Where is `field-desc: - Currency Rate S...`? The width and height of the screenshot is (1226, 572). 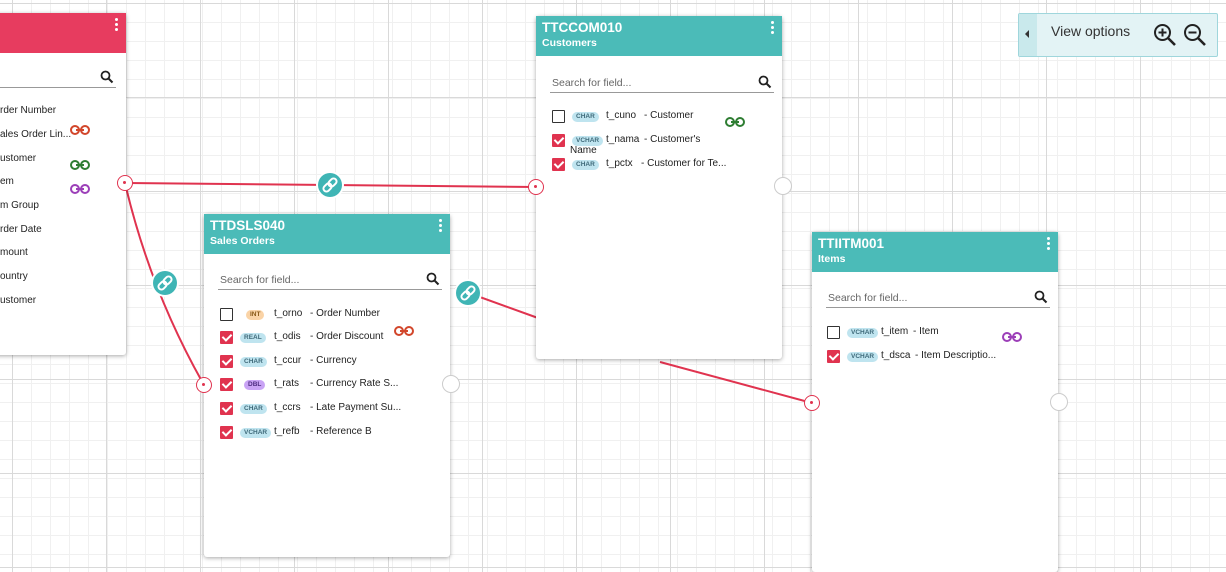 field-desc: - Currency Rate S... is located at coordinates (354, 383).